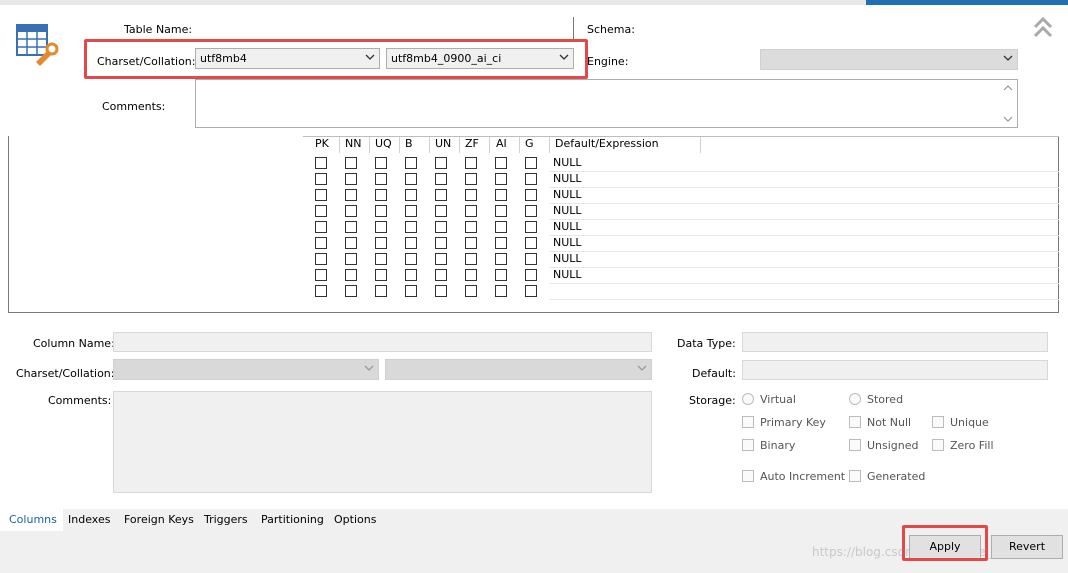 This screenshot has height=573, width=1068. Describe the element at coordinates (748, 476) in the screenshot. I see `auto-increment-checkbox` at that location.